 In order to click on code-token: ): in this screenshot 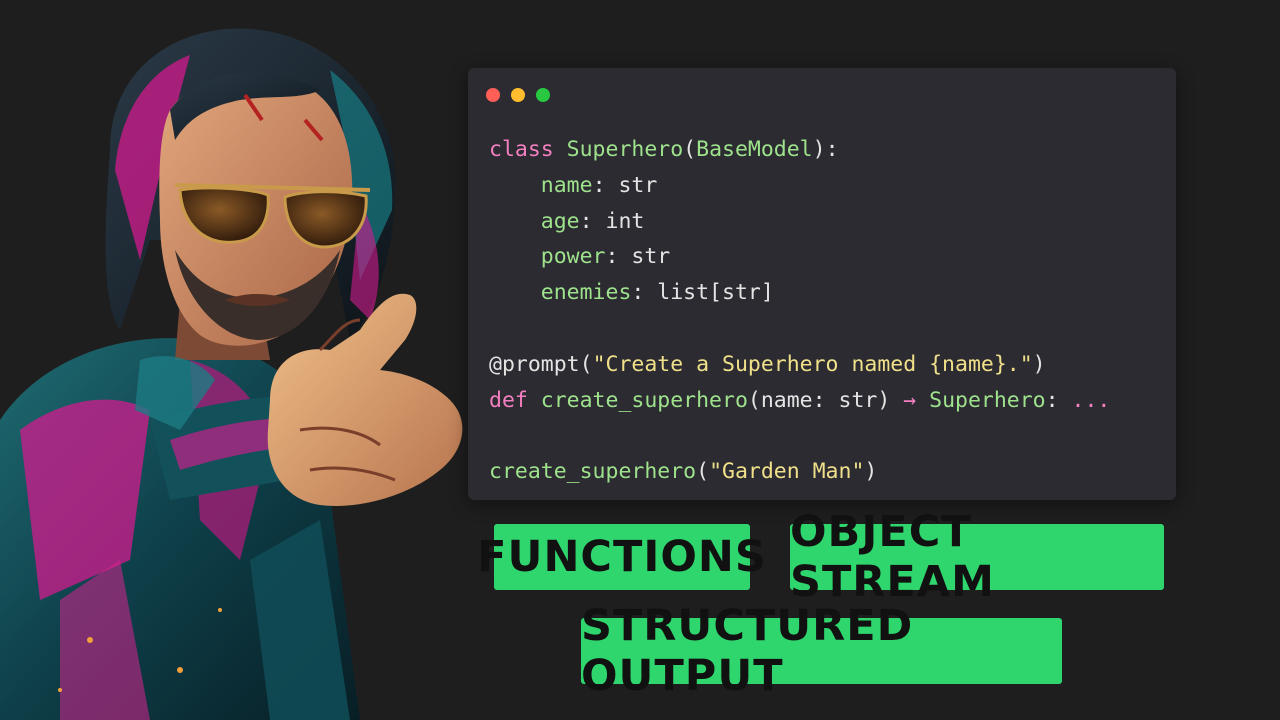, I will do `click(825, 149)`.